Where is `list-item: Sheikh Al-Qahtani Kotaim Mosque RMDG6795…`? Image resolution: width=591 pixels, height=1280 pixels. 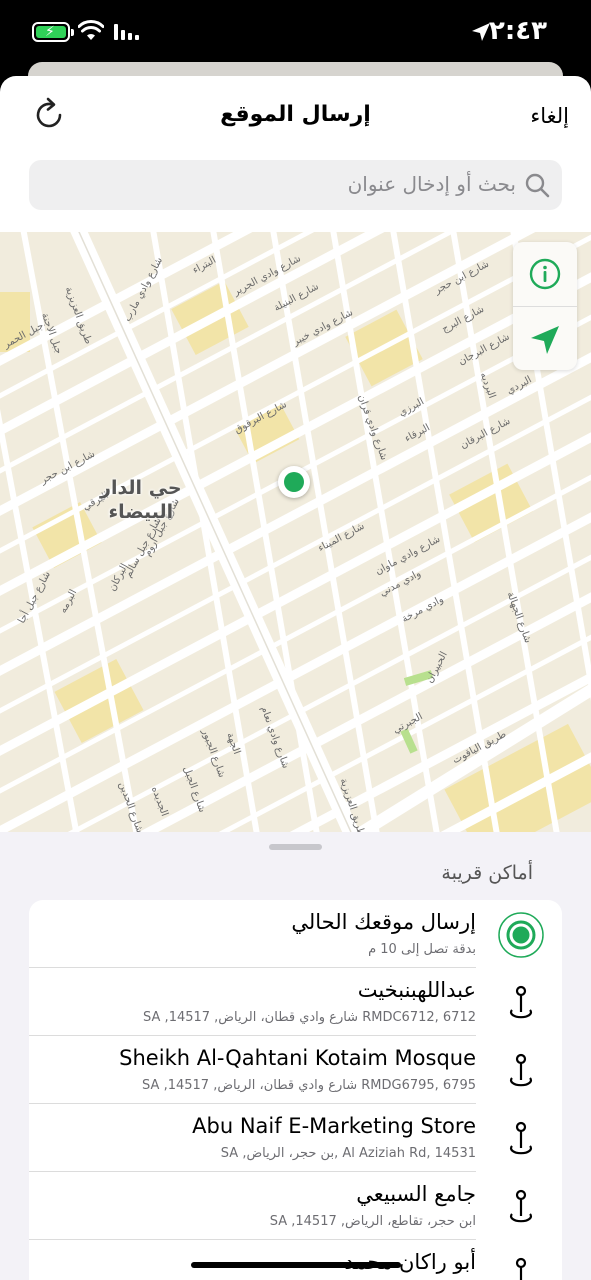
list-item: Sheikh Al-Qahtani Kotaim Mosque RMDG6795… is located at coordinates (295, 1070).